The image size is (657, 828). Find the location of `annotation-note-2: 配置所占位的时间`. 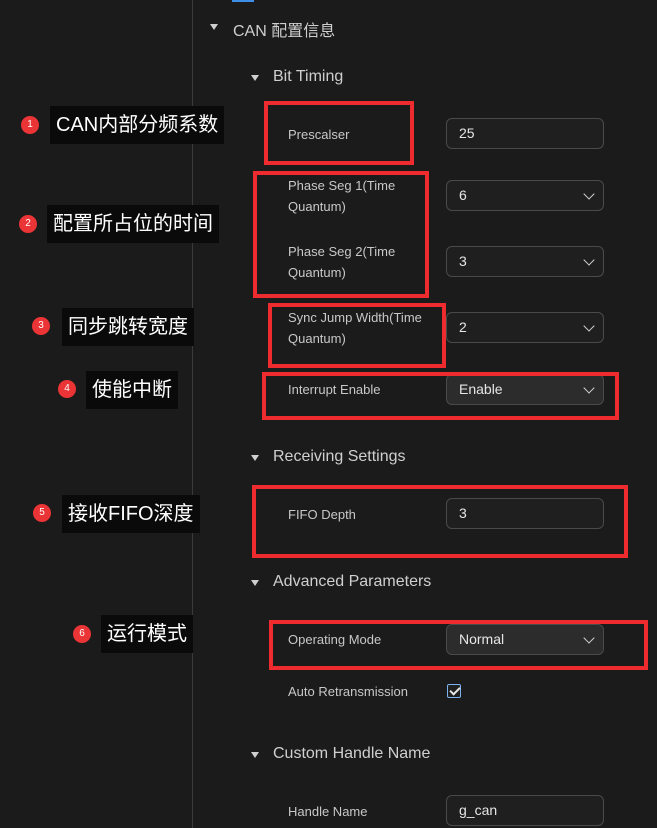

annotation-note-2: 配置所占位的时间 is located at coordinates (133, 224).